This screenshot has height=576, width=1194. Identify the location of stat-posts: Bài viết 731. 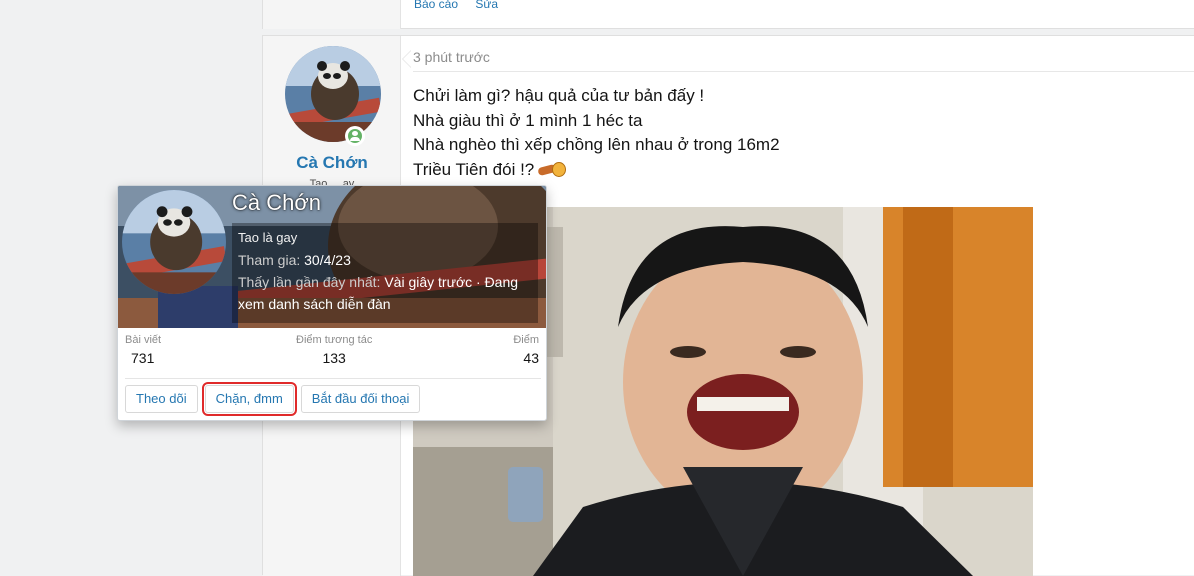
(143, 350).